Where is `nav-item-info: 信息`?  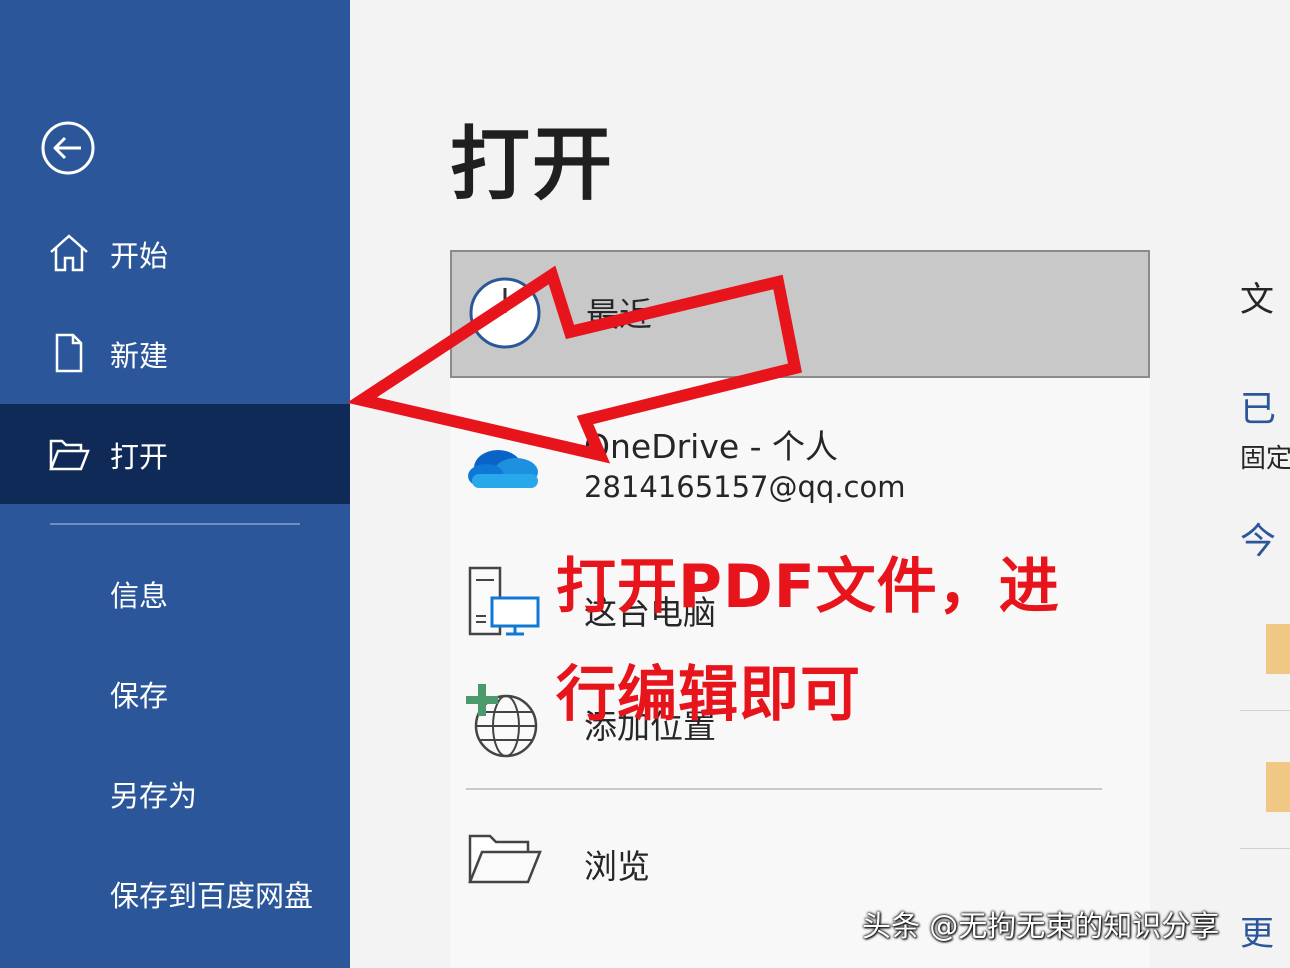
nav-item-info: 信息 is located at coordinates (175, 593).